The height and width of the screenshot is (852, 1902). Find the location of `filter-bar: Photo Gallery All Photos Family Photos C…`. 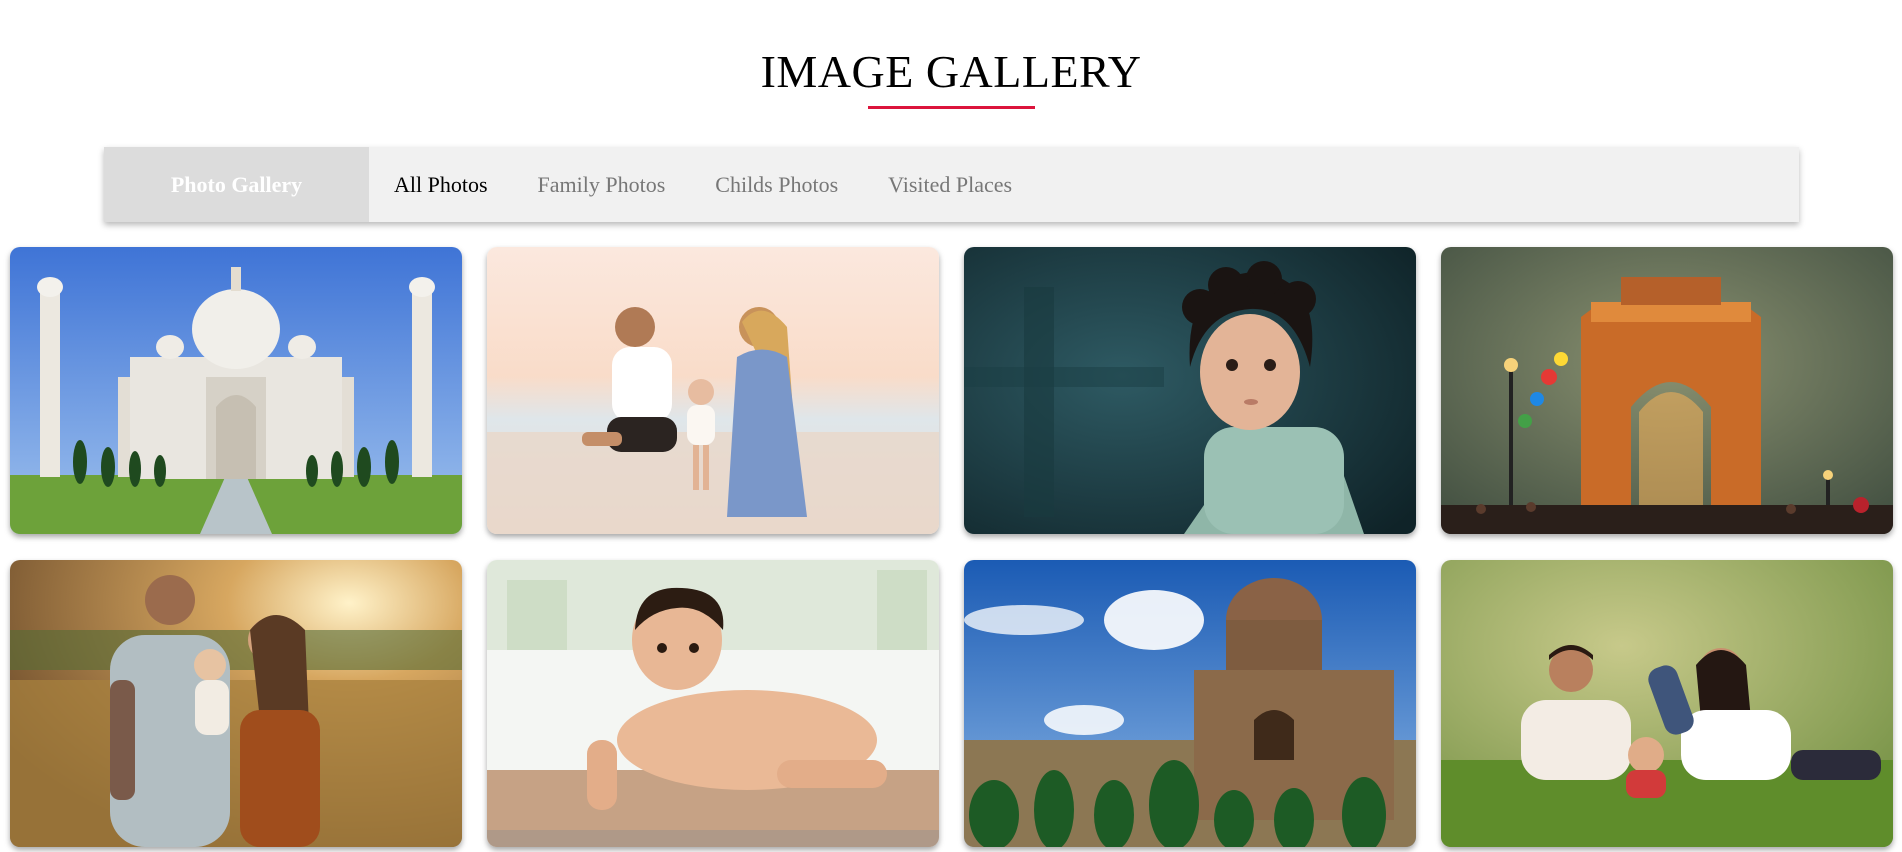

filter-bar: Photo Gallery All Photos Family Photos C… is located at coordinates (951, 184).